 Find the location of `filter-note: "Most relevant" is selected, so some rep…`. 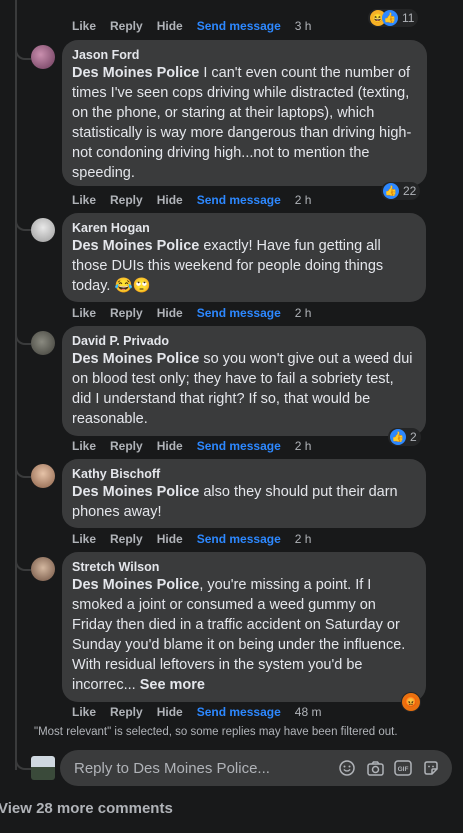

filter-note: "Most relevant" is selected, so some rep… is located at coordinates (216, 732).